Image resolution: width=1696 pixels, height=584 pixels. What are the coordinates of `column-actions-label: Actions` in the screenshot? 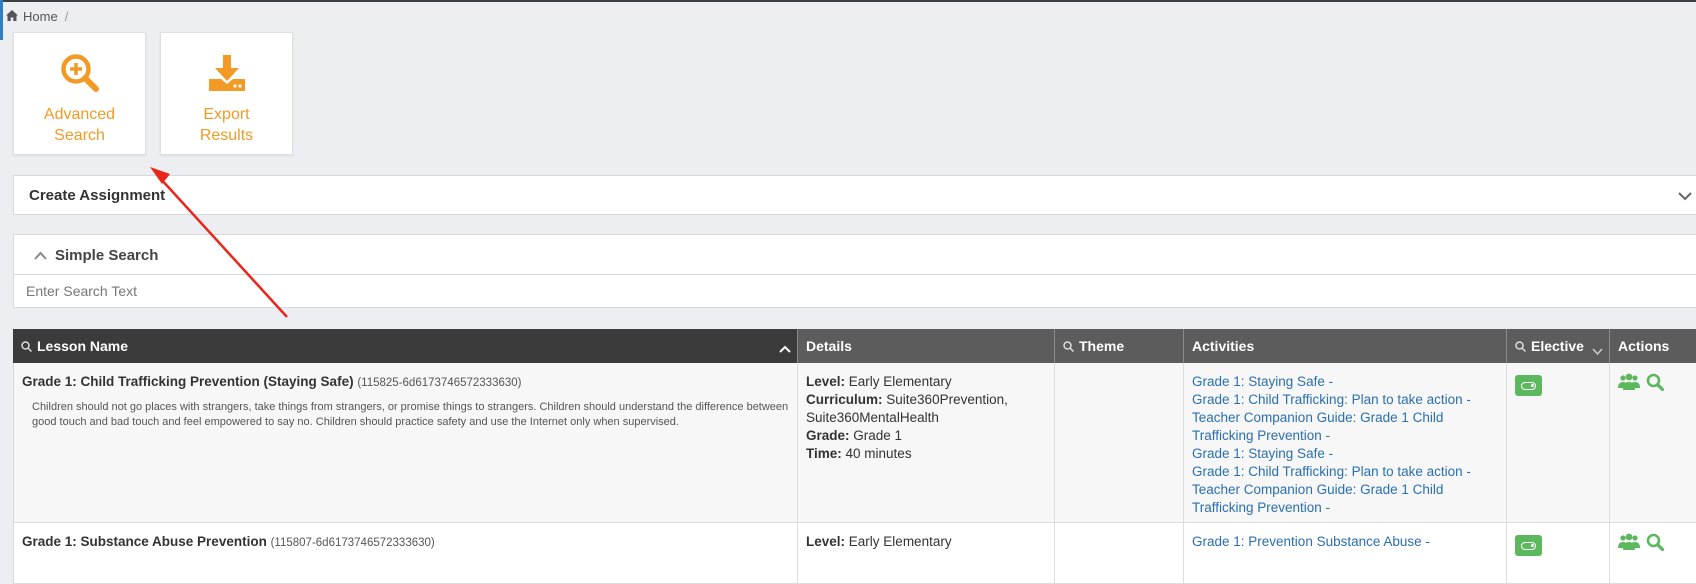 It's located at (1644, 346).